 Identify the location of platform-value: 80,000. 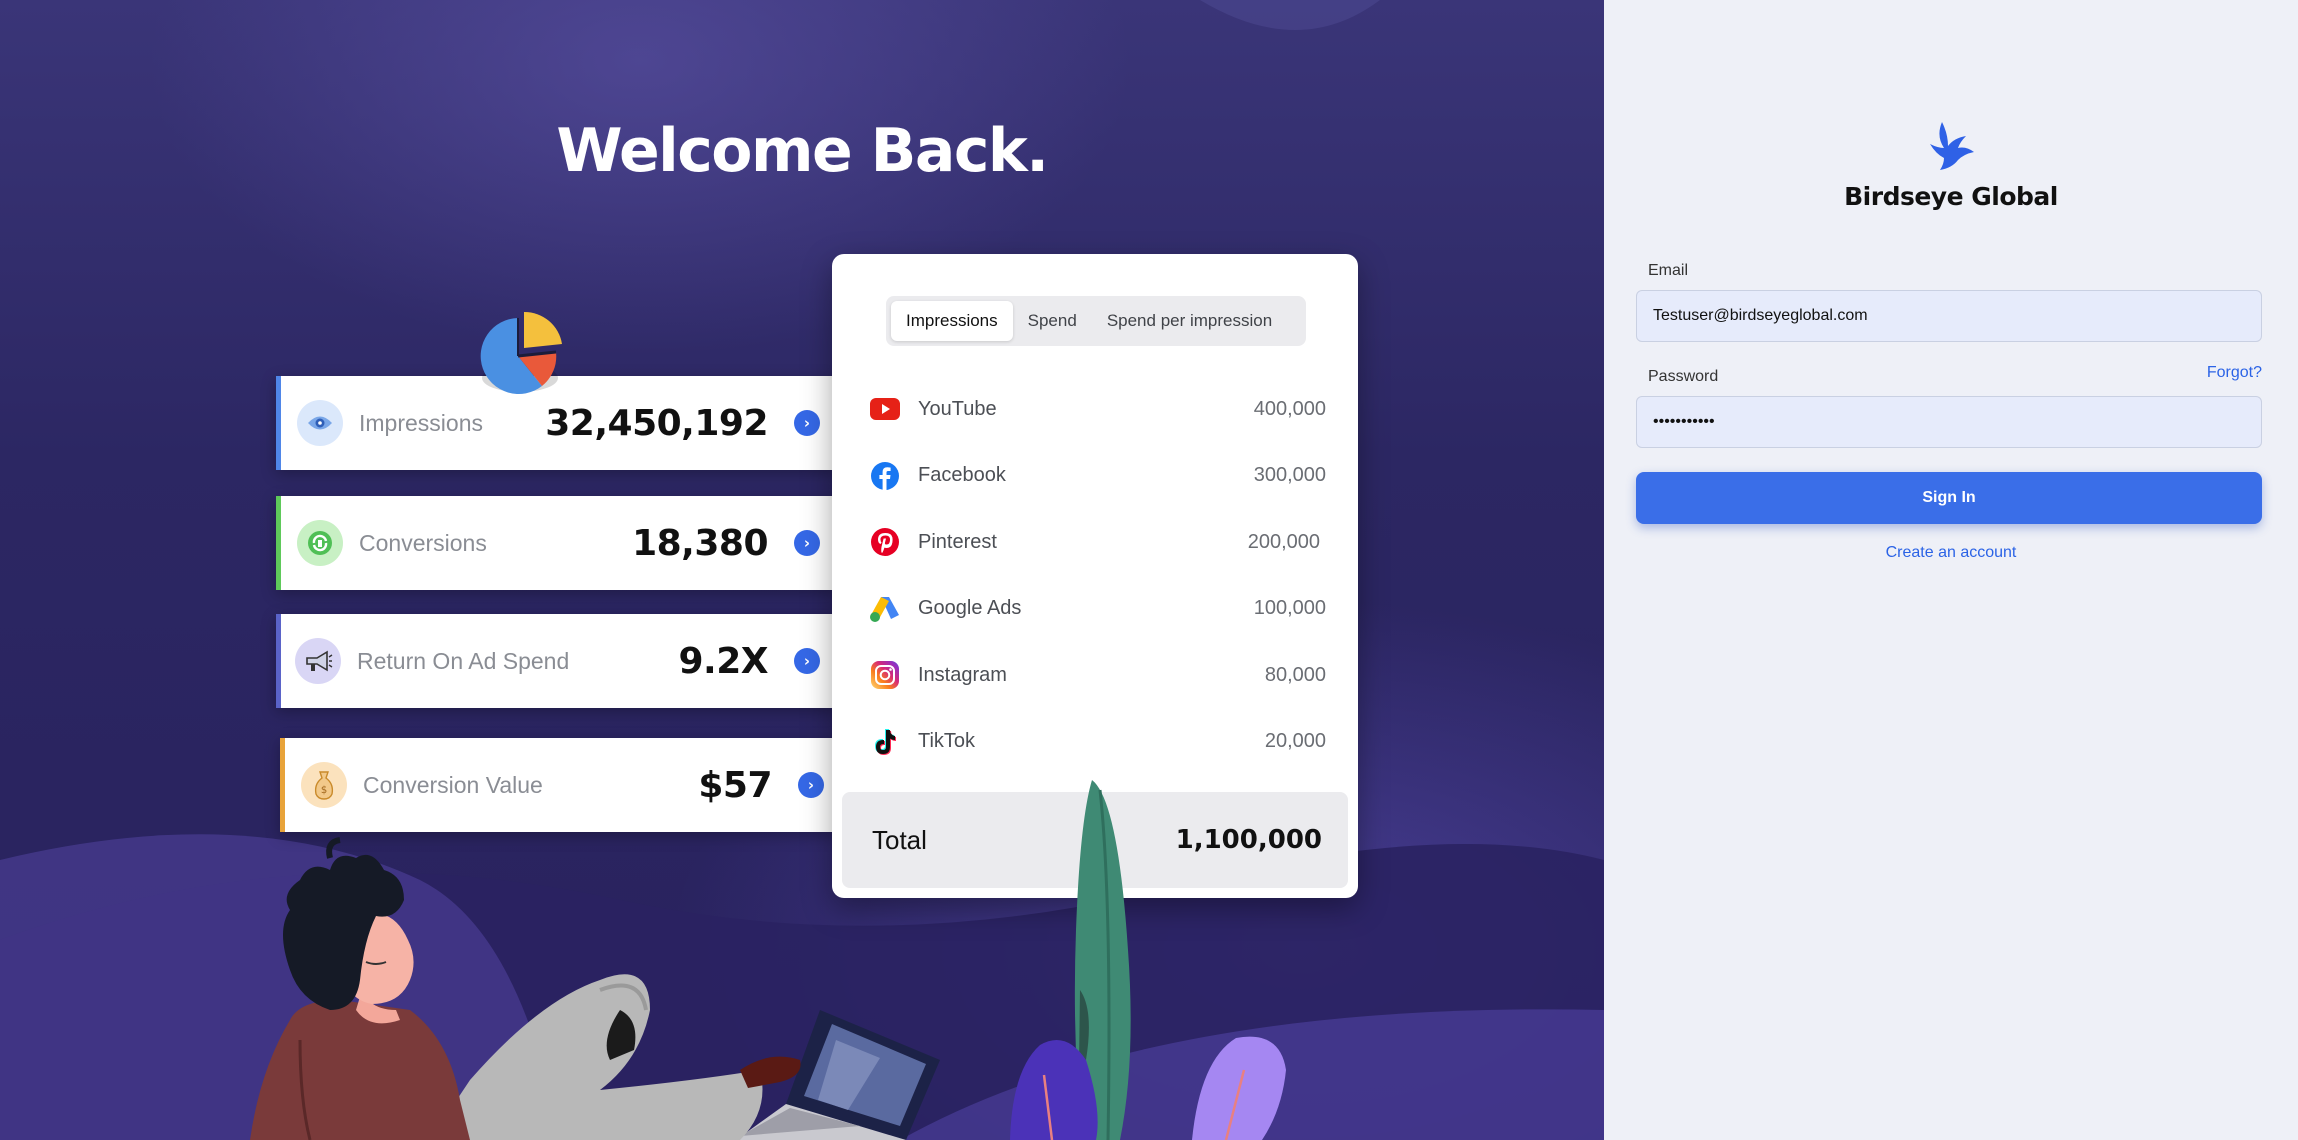
(1295, 674).